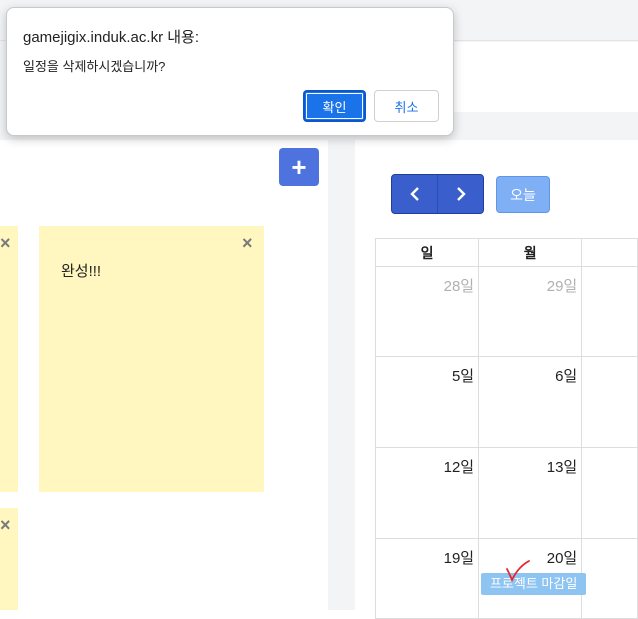 This screenshot has width=638, height=619. I want to click on add-note-button: +, so click(299, 167).